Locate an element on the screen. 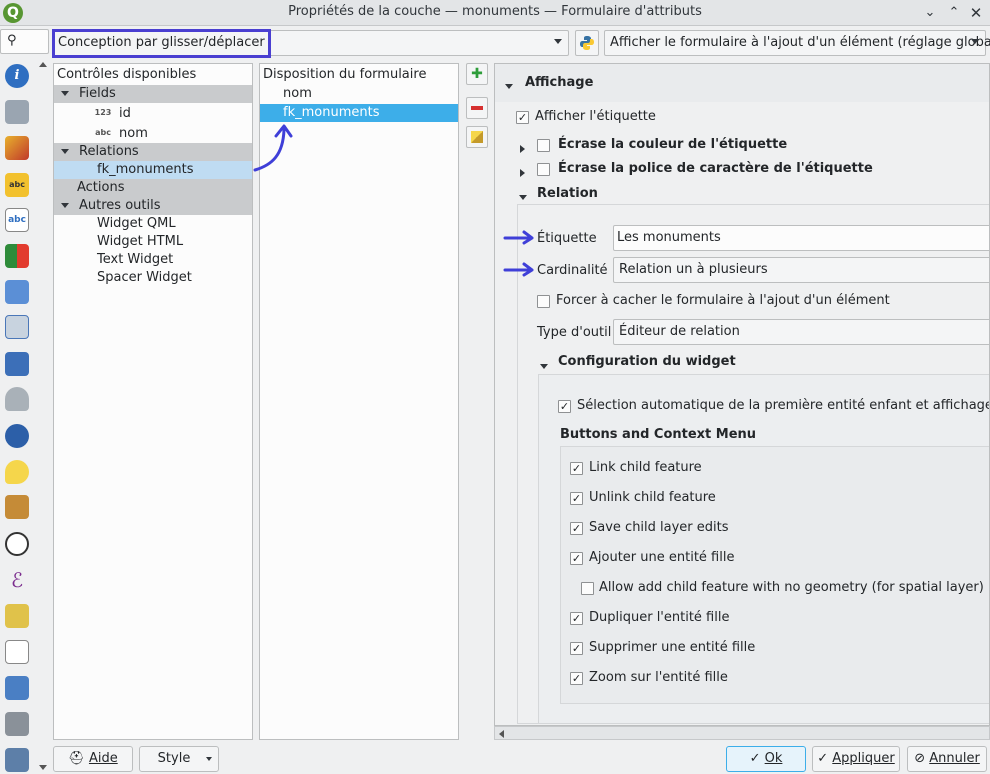  tree-group-relations: Relations is located at coordinates (153, 152).